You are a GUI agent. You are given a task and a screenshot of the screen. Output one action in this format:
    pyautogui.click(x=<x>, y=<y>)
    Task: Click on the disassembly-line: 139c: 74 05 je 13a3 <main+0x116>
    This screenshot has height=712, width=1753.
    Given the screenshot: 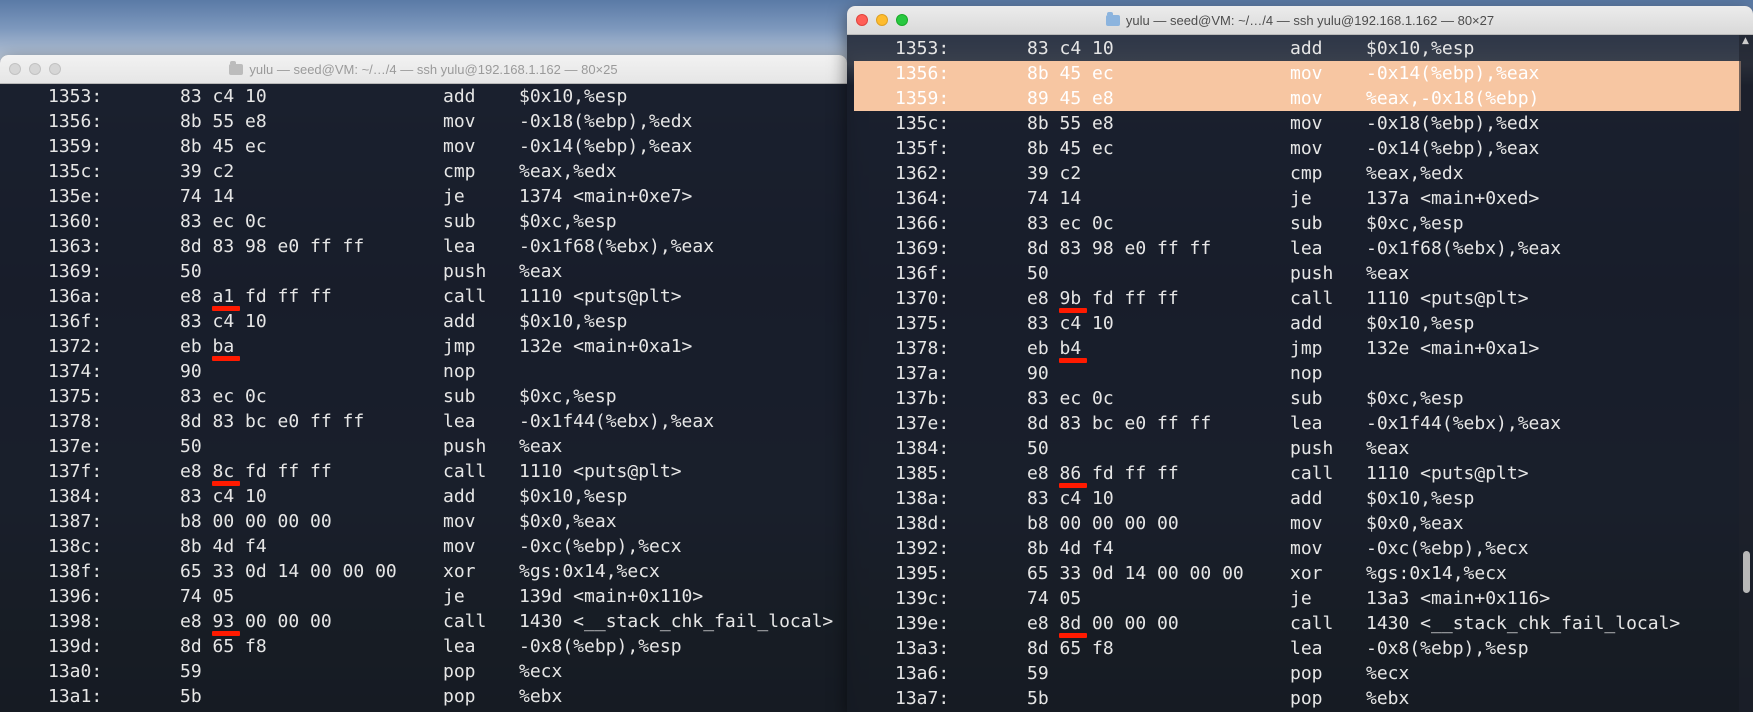 What is the action you would take?
    pyautogui.click(x=1300, y=598)
    